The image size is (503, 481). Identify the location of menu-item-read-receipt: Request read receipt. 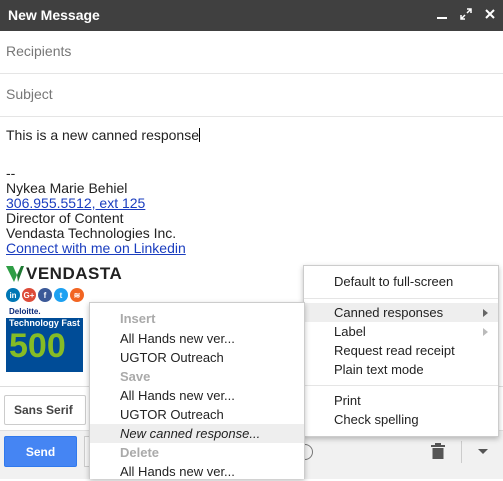
(401, 350).